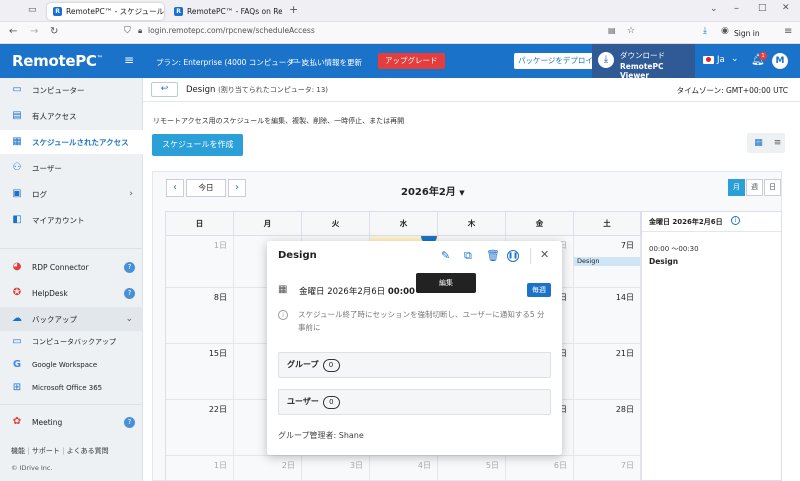  What do you see at coordinates (772, 187) in the screenshot?
I see `view-day-button: 日` at bounding box center [772, 187].